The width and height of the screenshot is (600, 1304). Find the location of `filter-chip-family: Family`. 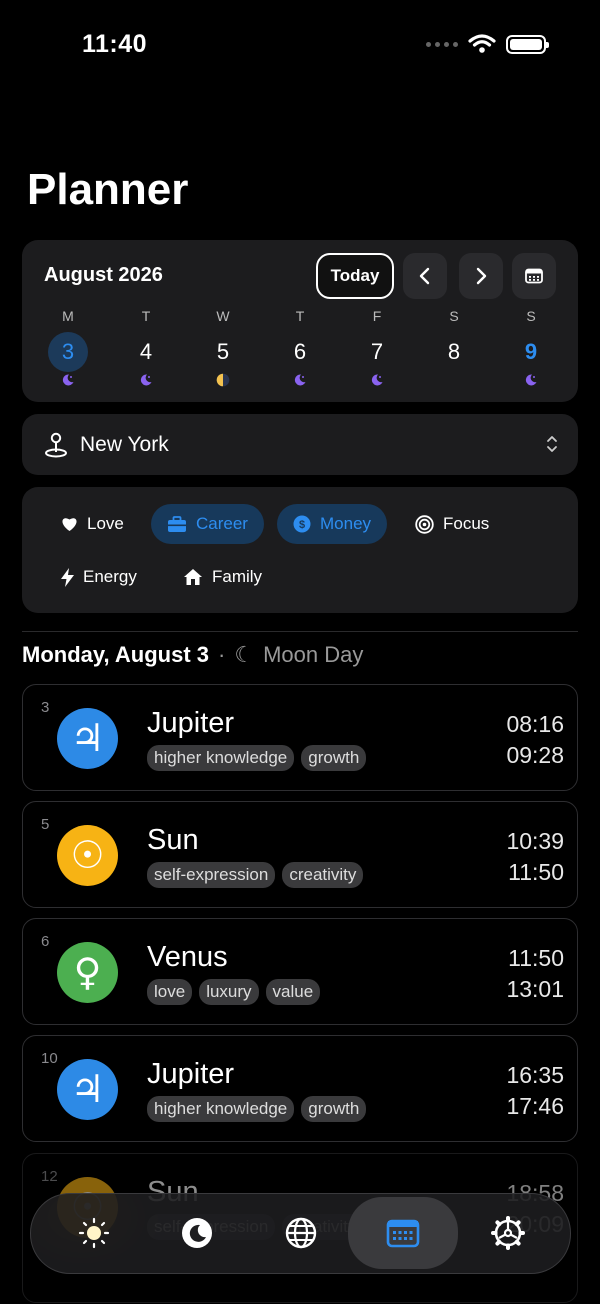

filter-chip-family: Family is located at coordinates (222, 577).